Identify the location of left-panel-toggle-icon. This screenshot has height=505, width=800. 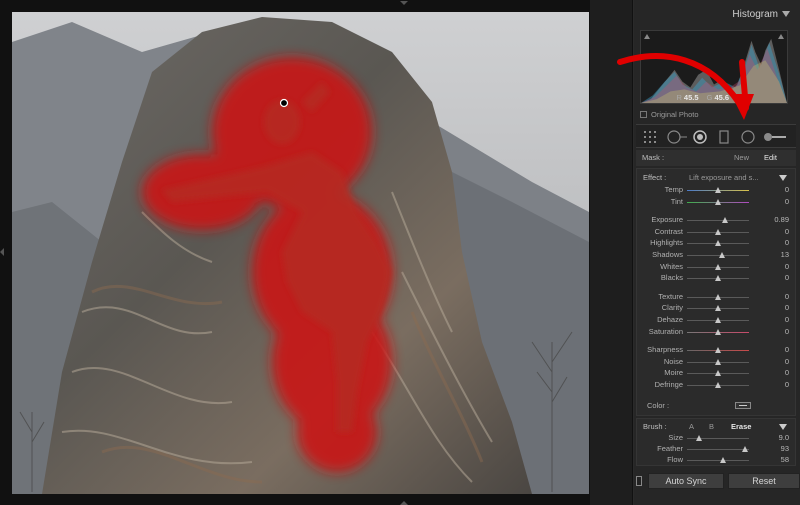
(2, 252).